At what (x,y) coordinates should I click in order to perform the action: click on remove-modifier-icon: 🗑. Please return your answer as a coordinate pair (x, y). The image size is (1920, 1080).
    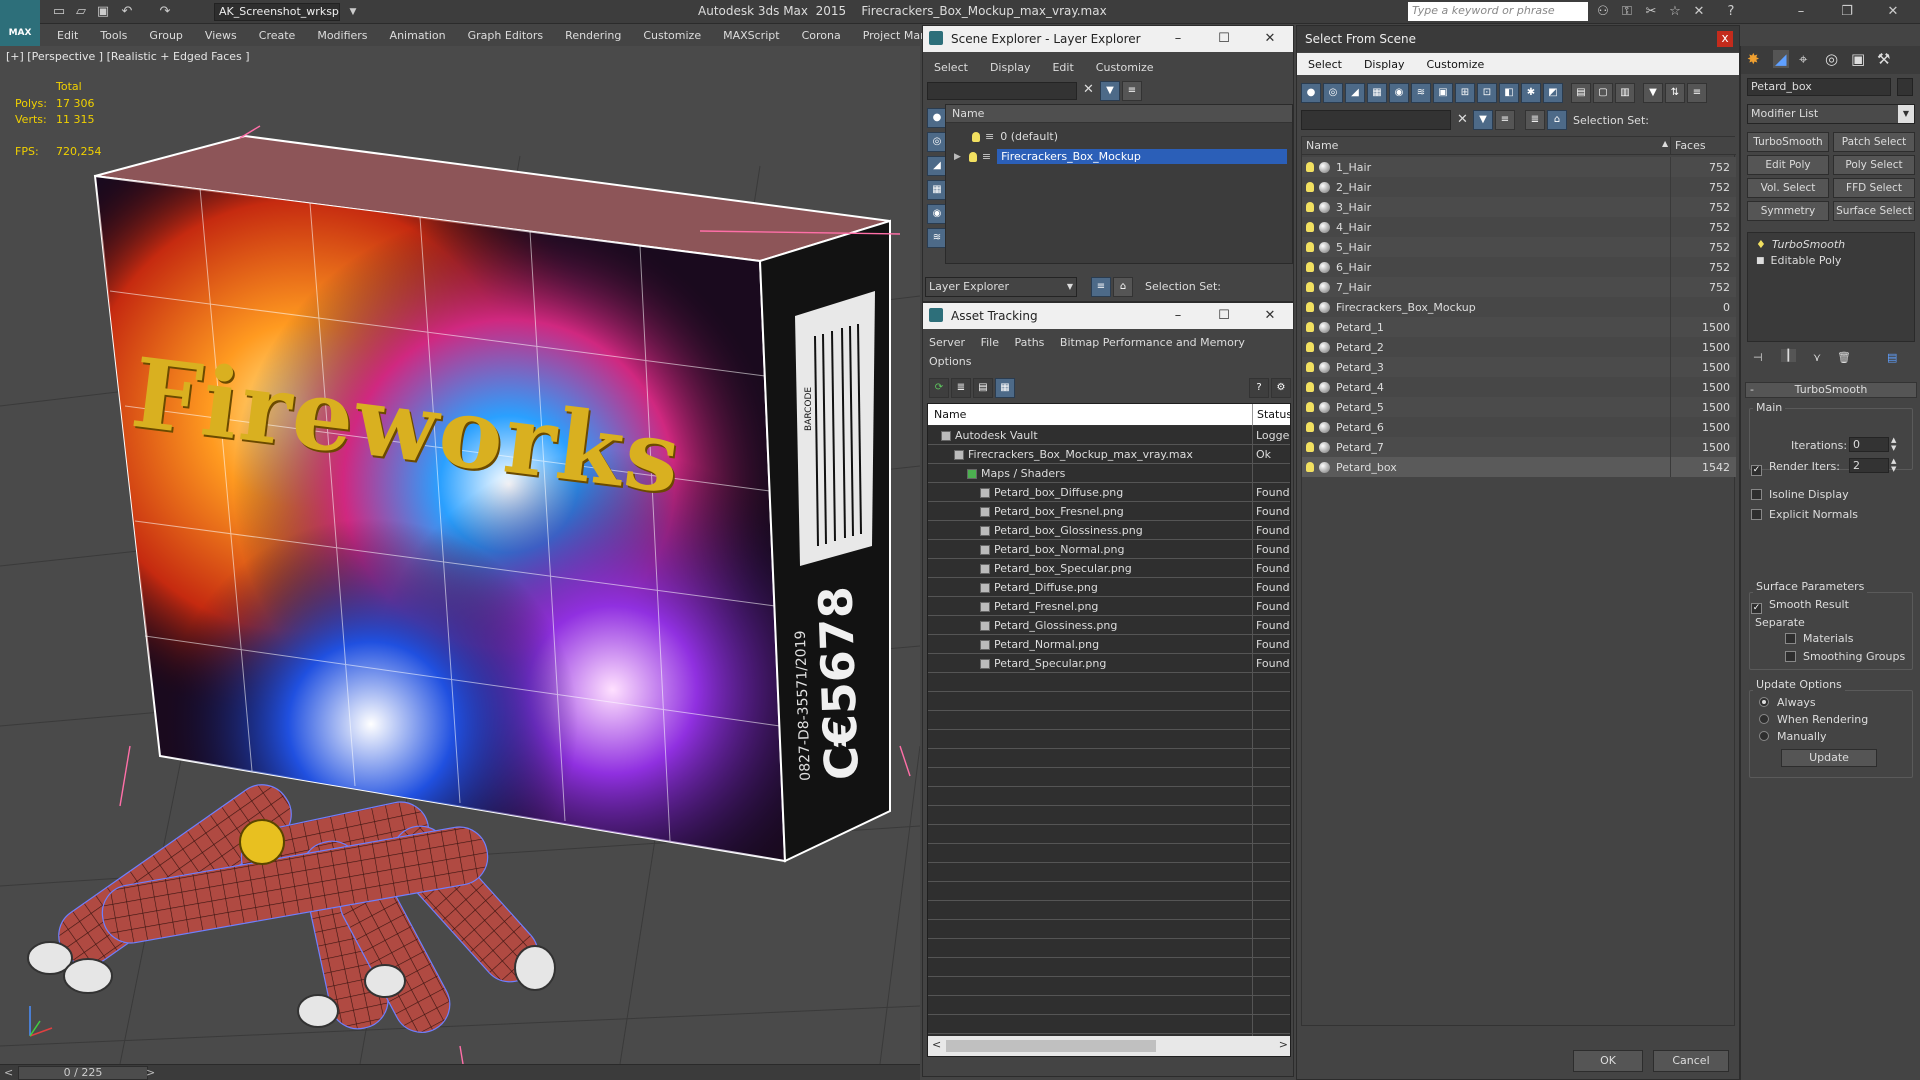
    Looking at the image, I should click on (1844, 357).